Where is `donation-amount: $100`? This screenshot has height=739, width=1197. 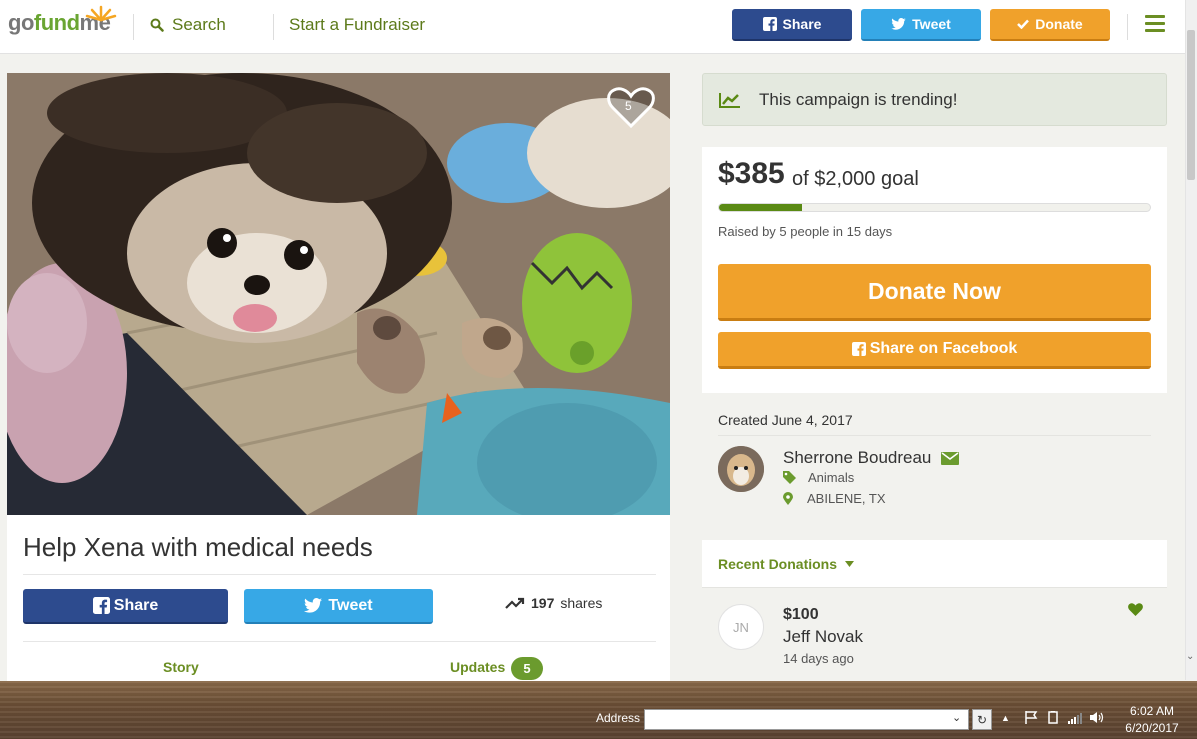
donation-amount: $100 is located at coordinates (801, 614).